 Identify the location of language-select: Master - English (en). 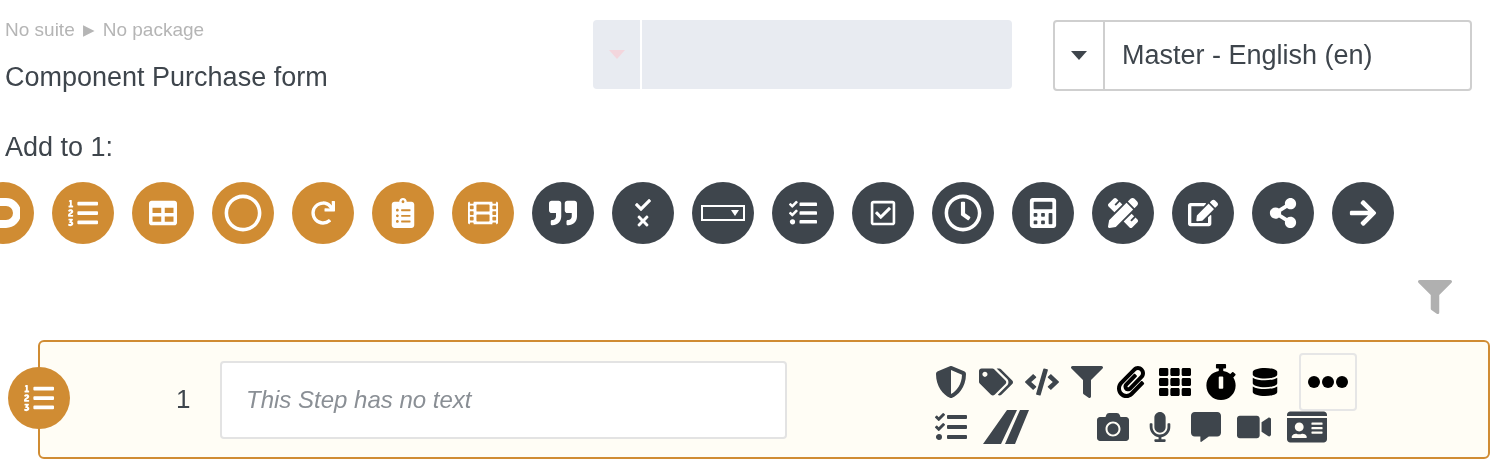
(1262, 55).